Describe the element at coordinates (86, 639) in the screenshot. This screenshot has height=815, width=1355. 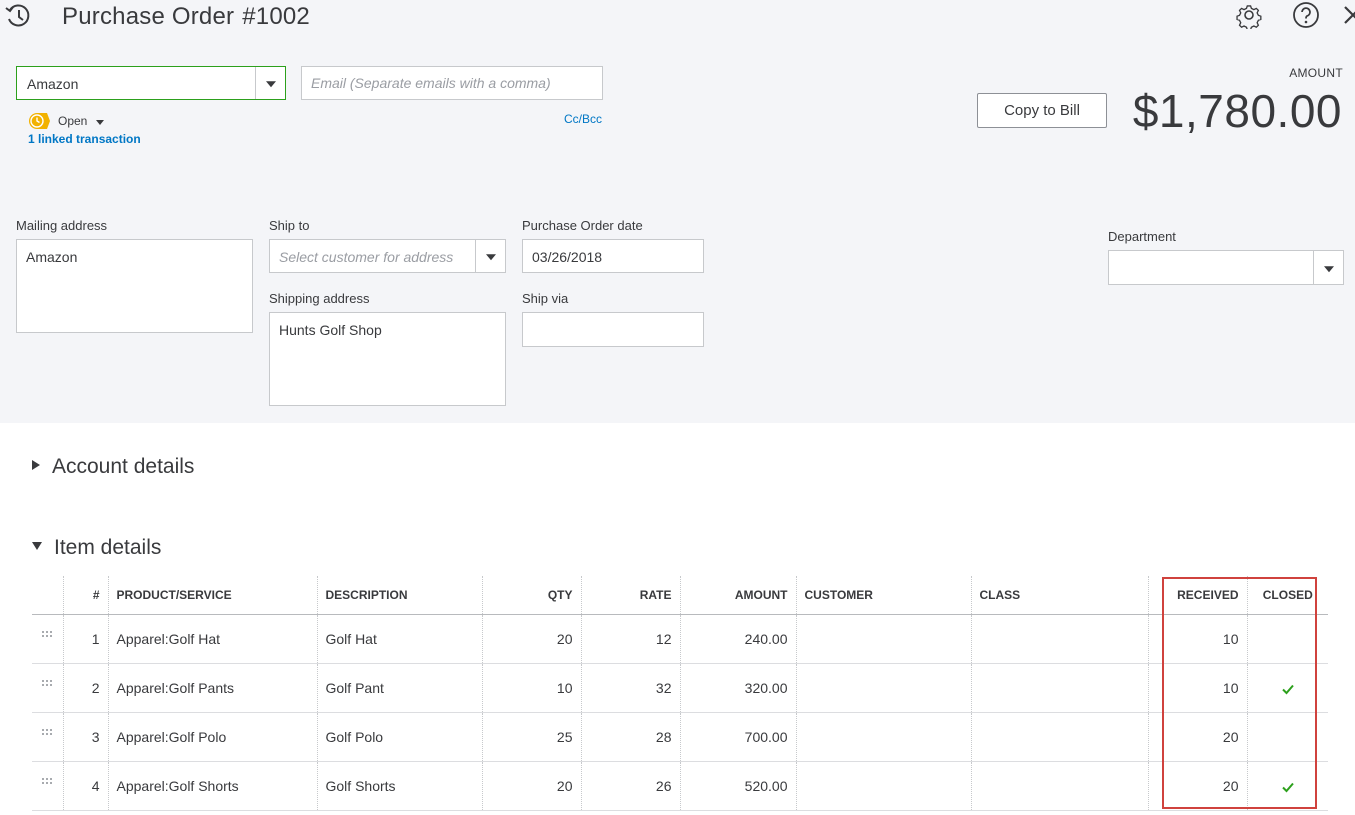
I see `cell-number: 1` at that location.